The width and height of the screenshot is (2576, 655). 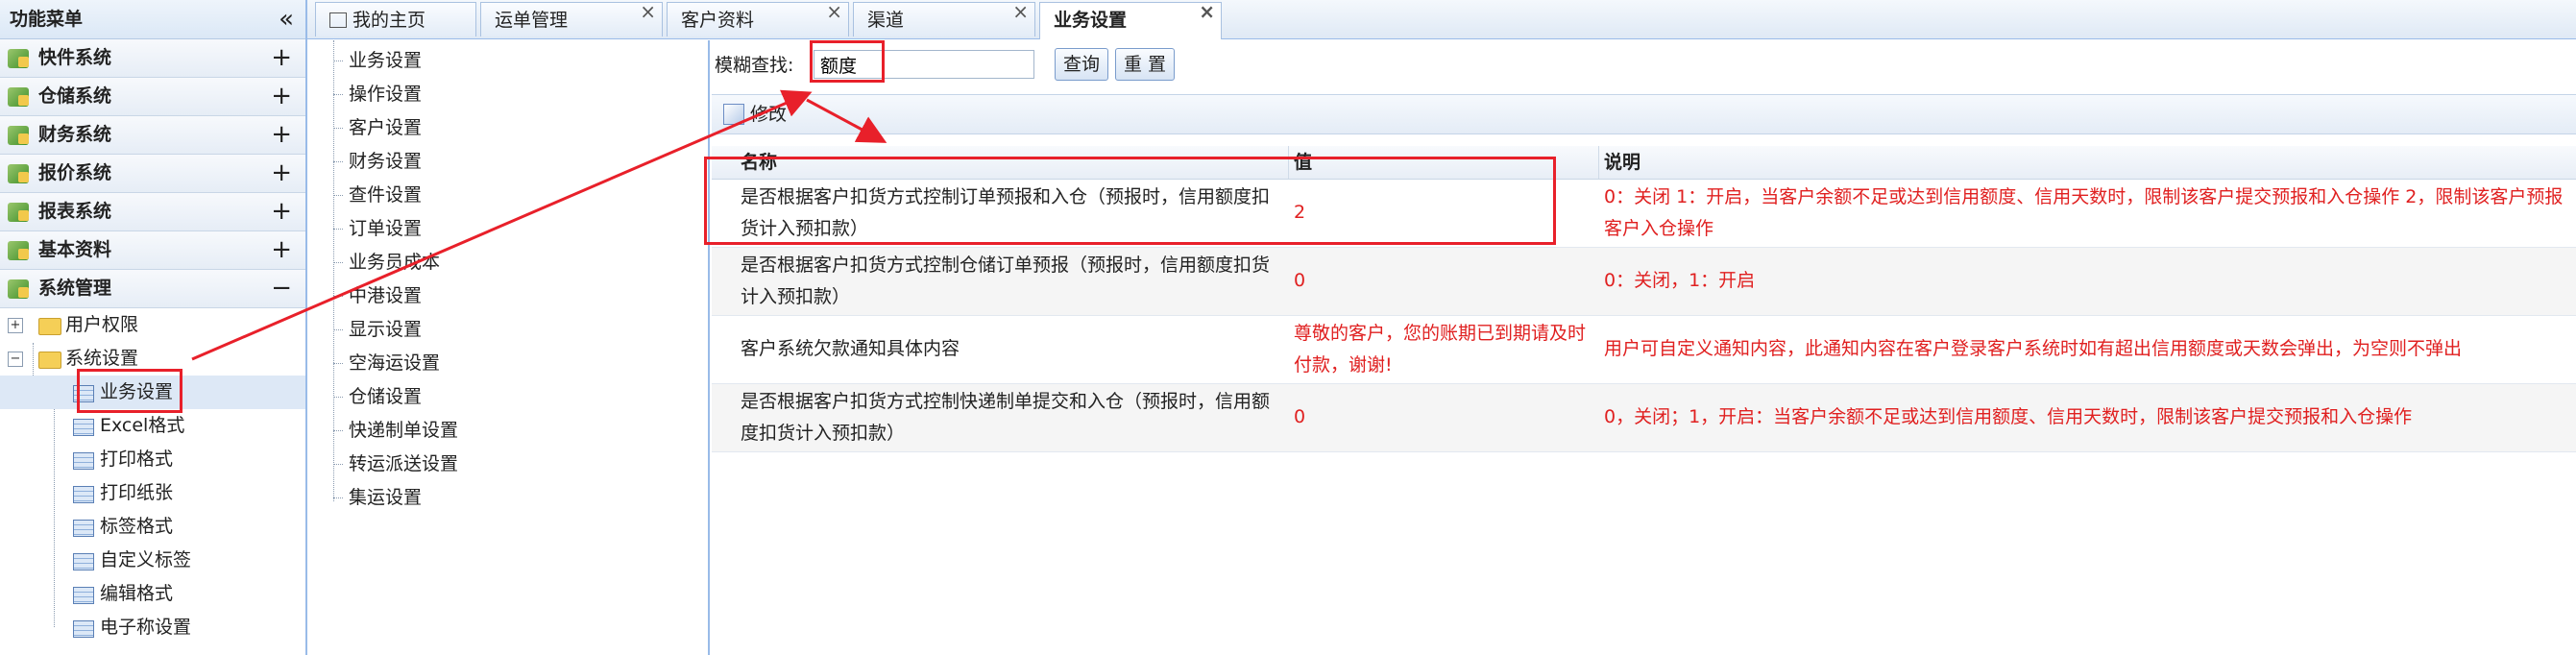 What do you see at coordinates (377, 397) in the screenshot?
I see `settings-item-warehouse: 仓储设置` at bounding box center [377, 397].